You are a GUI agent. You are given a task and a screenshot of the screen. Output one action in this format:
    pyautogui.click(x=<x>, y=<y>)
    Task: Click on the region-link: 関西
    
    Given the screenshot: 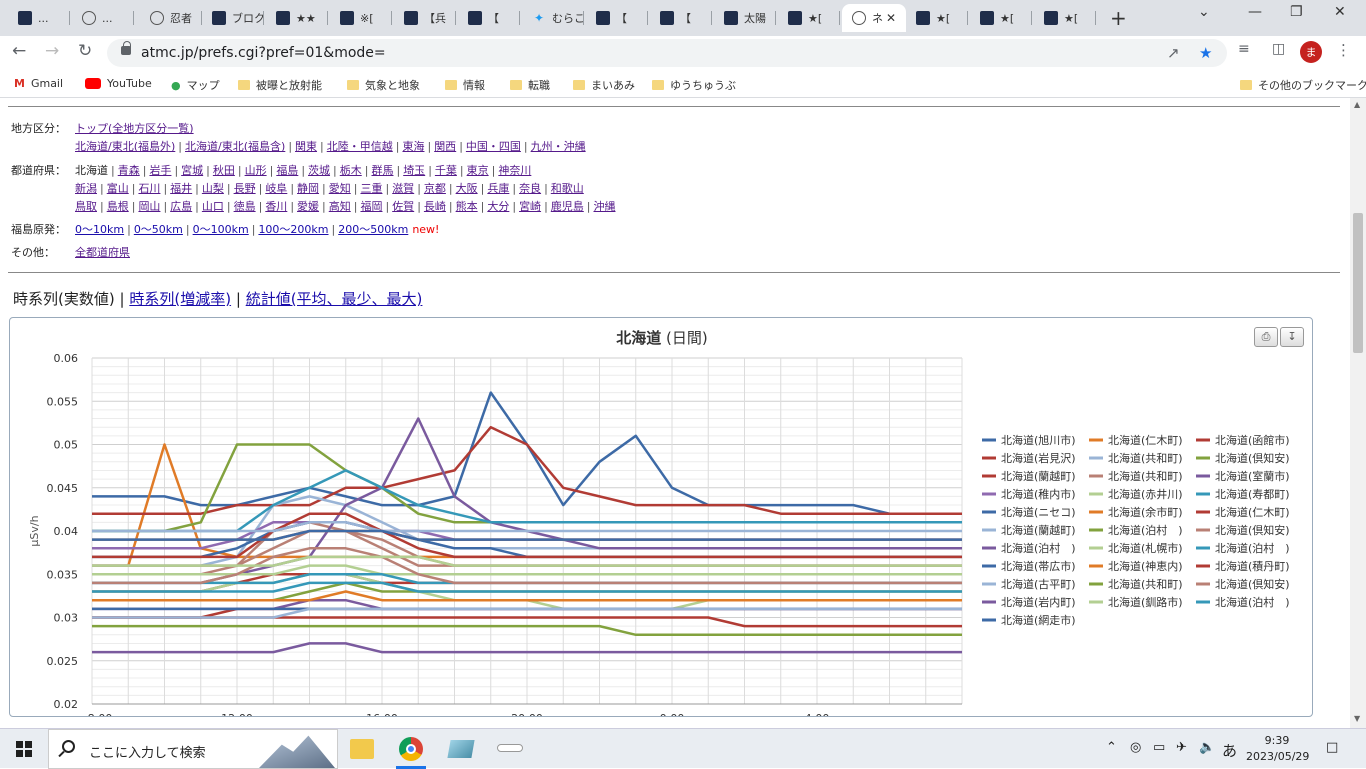 What is the action you would take?
    pyautogui.click(x=445, y=146)
    